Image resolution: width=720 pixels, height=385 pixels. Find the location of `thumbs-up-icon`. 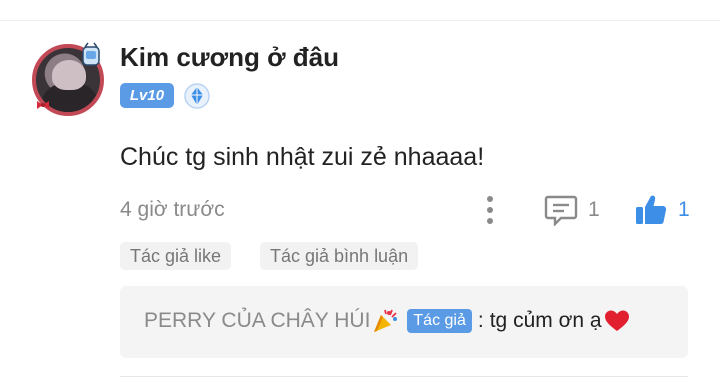

thumbs-up-icon is located at coordinates (651, 209).